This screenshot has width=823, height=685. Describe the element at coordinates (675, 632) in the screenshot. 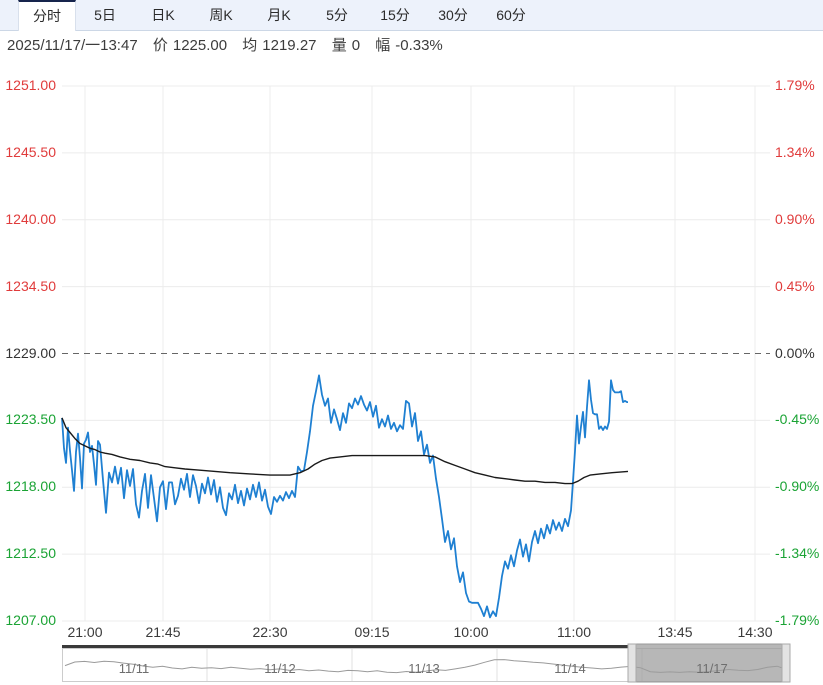

I see `time-tick-label: 13:45` at that location.